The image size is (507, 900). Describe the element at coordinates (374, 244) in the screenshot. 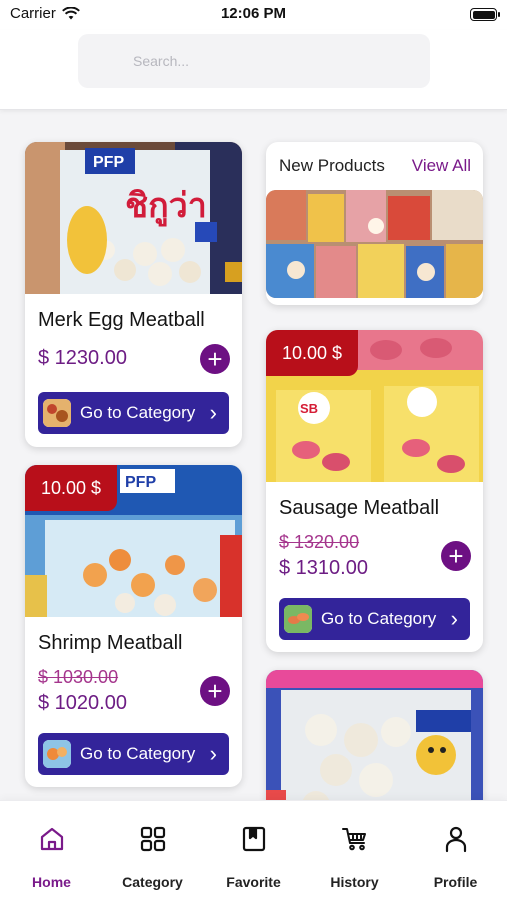

I see `new-products-banner` at that location.